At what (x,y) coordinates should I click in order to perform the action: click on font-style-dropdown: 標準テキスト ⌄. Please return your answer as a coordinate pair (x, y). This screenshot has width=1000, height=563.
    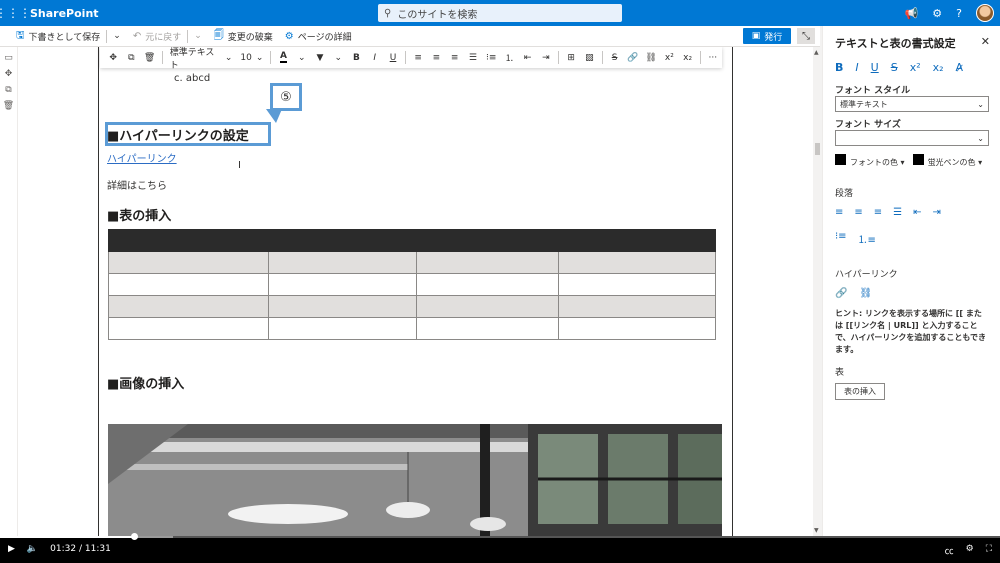
    Looking at the image, I should click on (912, 104).